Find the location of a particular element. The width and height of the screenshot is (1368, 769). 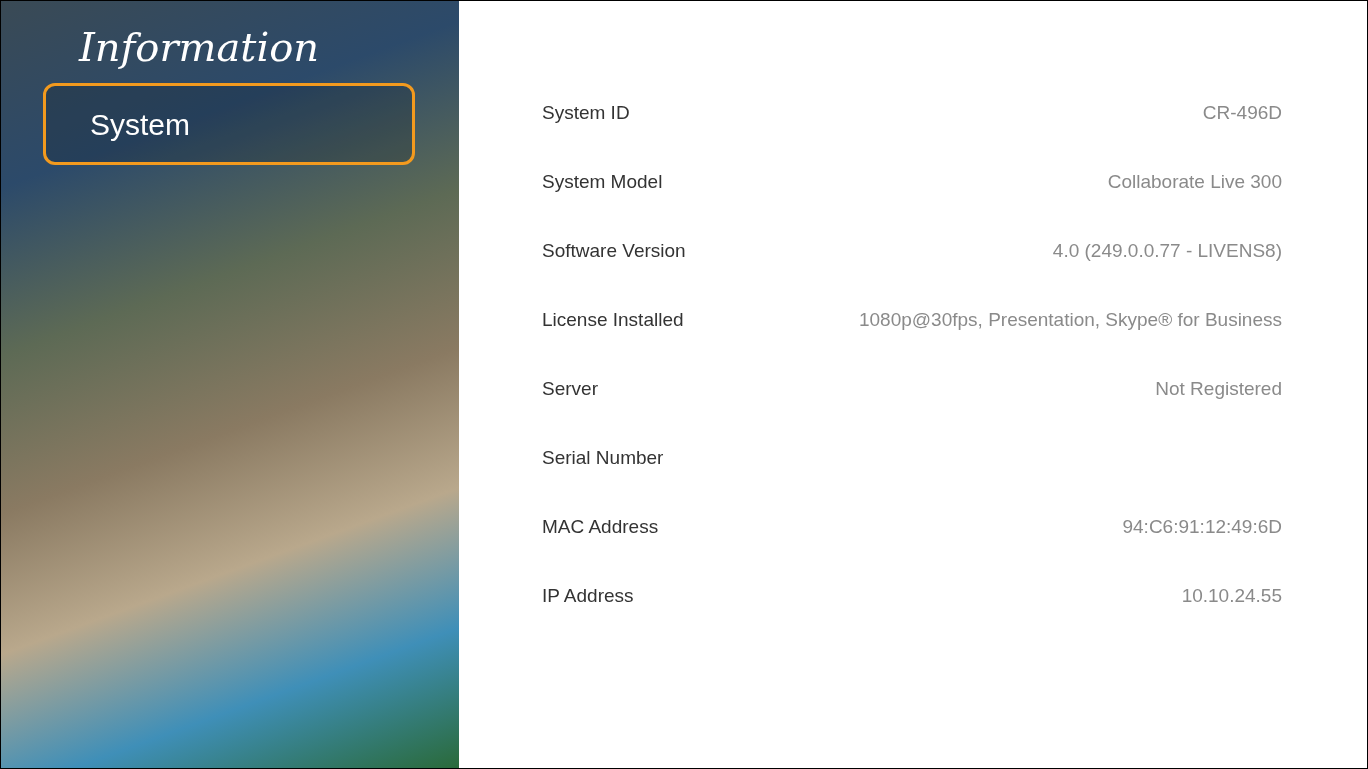

info-label: License Installed is located at coordinates (613, 320).